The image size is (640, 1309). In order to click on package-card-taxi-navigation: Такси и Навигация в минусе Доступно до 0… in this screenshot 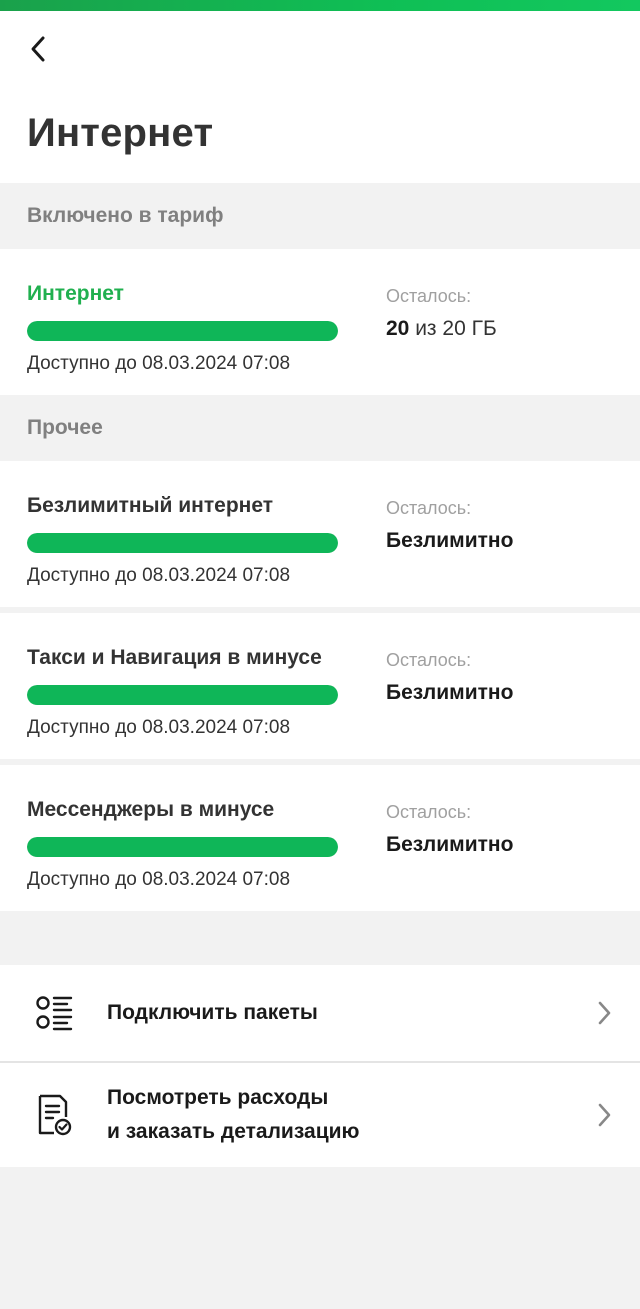, I will do `click(320, 686)`.